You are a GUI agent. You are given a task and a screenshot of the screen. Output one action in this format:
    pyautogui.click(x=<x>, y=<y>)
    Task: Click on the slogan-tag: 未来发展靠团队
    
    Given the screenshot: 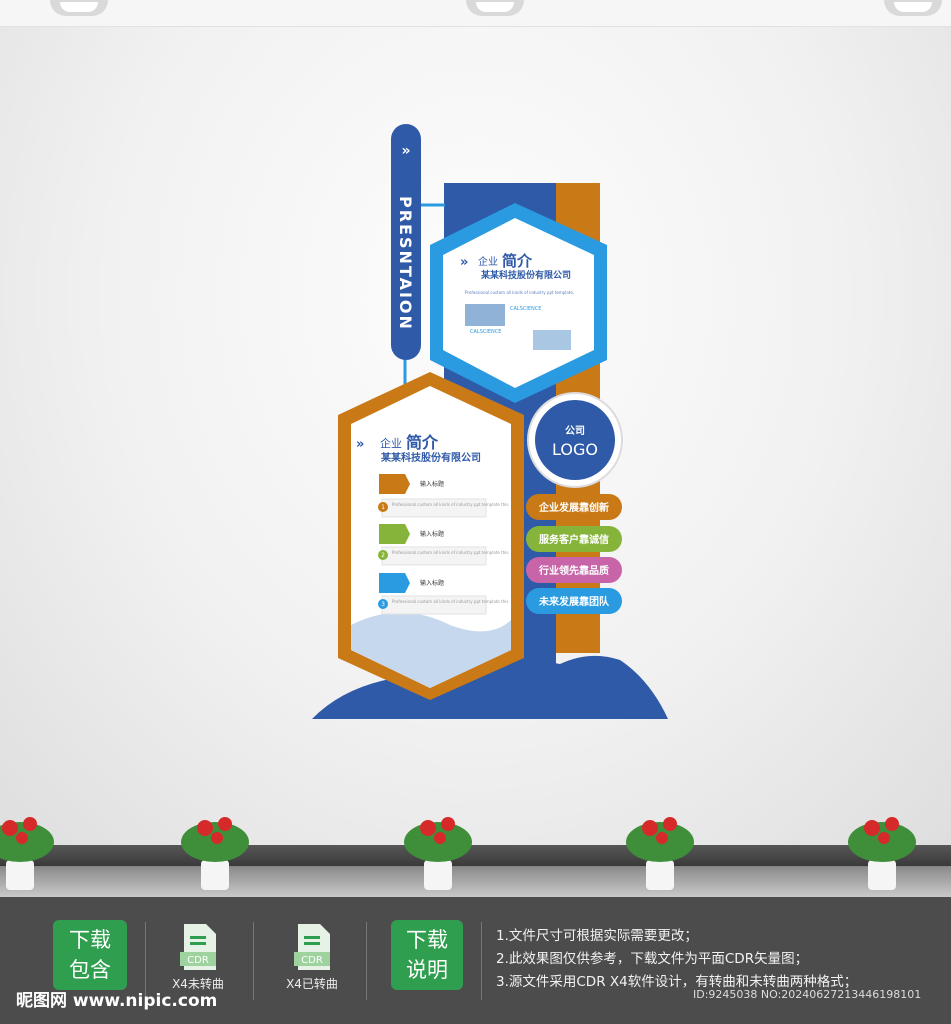 What is the action you would take?
    pyautogui.click(x=574, y=601)
    